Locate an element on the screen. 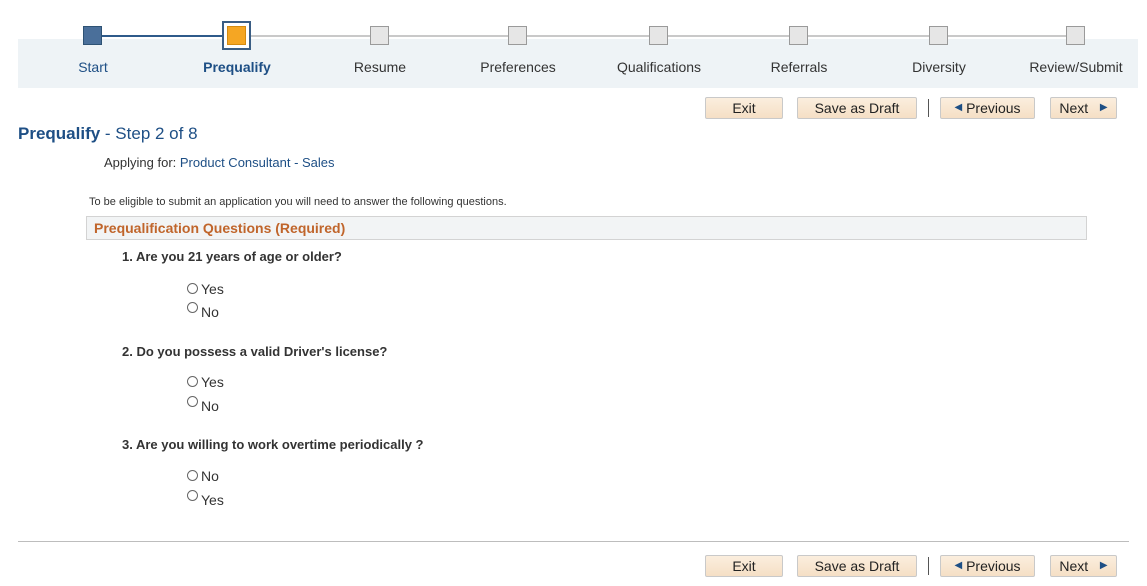  step-diversity-label: Diversity is located at coordinates (939, 67).